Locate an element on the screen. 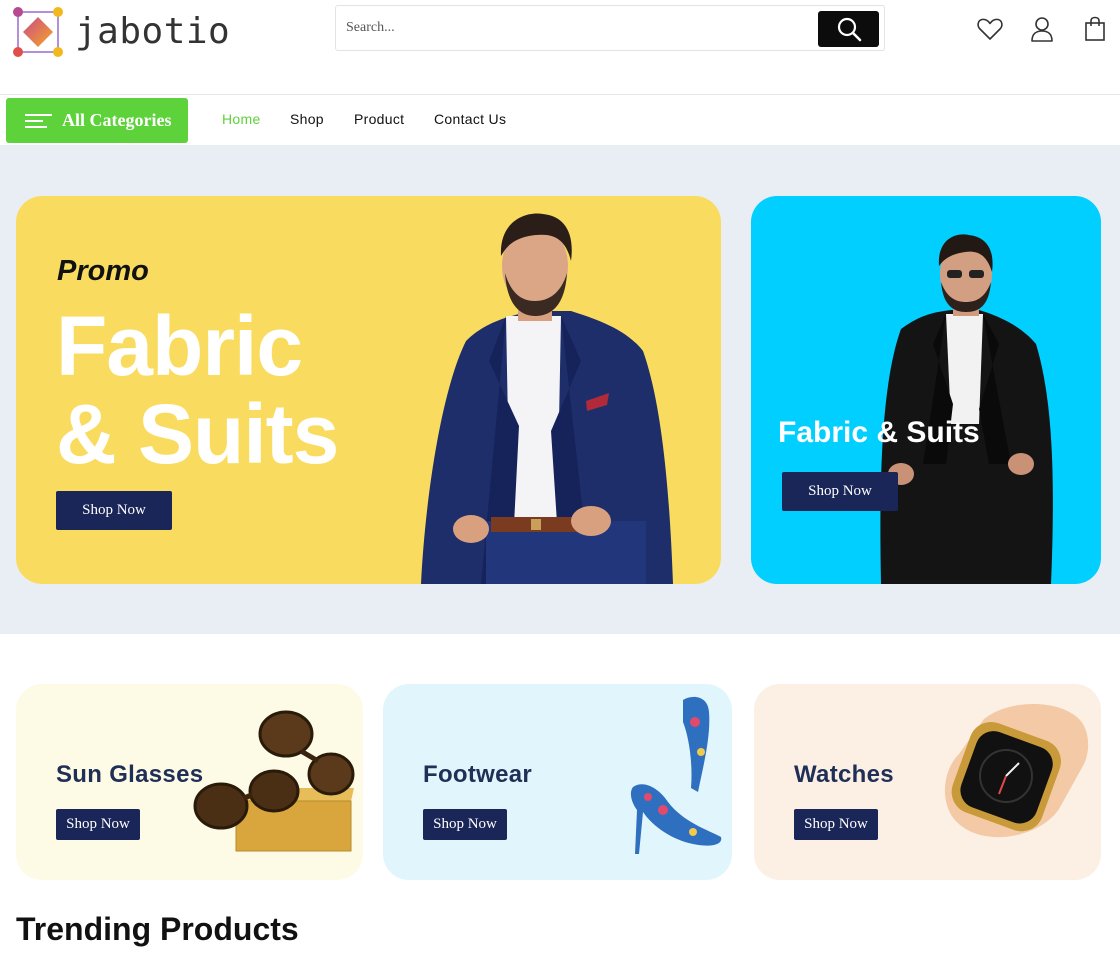 The height and width of the screenshot is (963, 1120). search-bar is located at coordinates (610, 28).